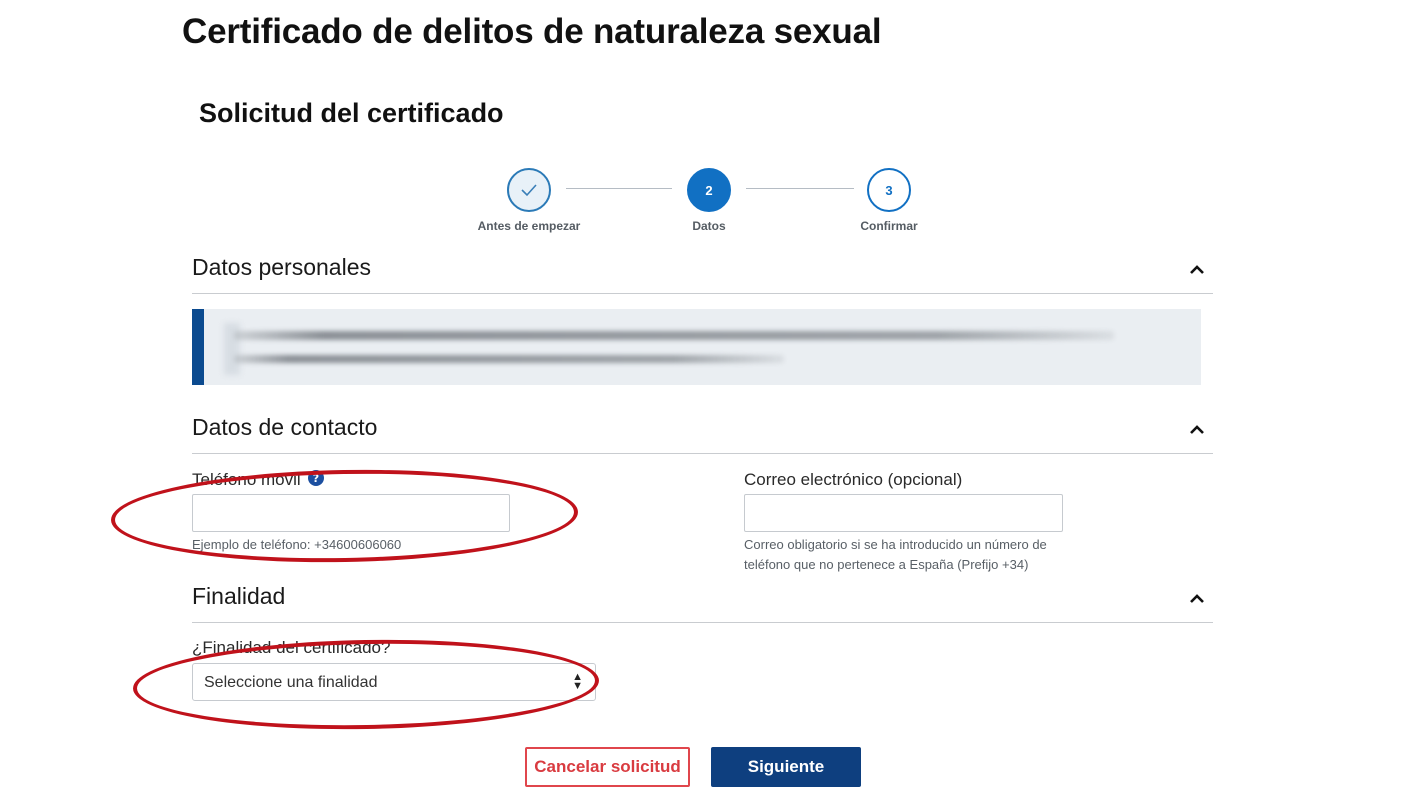 Image resolution: width=1421 pixels, height=799 pixels. Describe the element at coordinates (291, 647) in the screenshot. I see `purpose-label: ¿Finalidad del certificado?` at that location.